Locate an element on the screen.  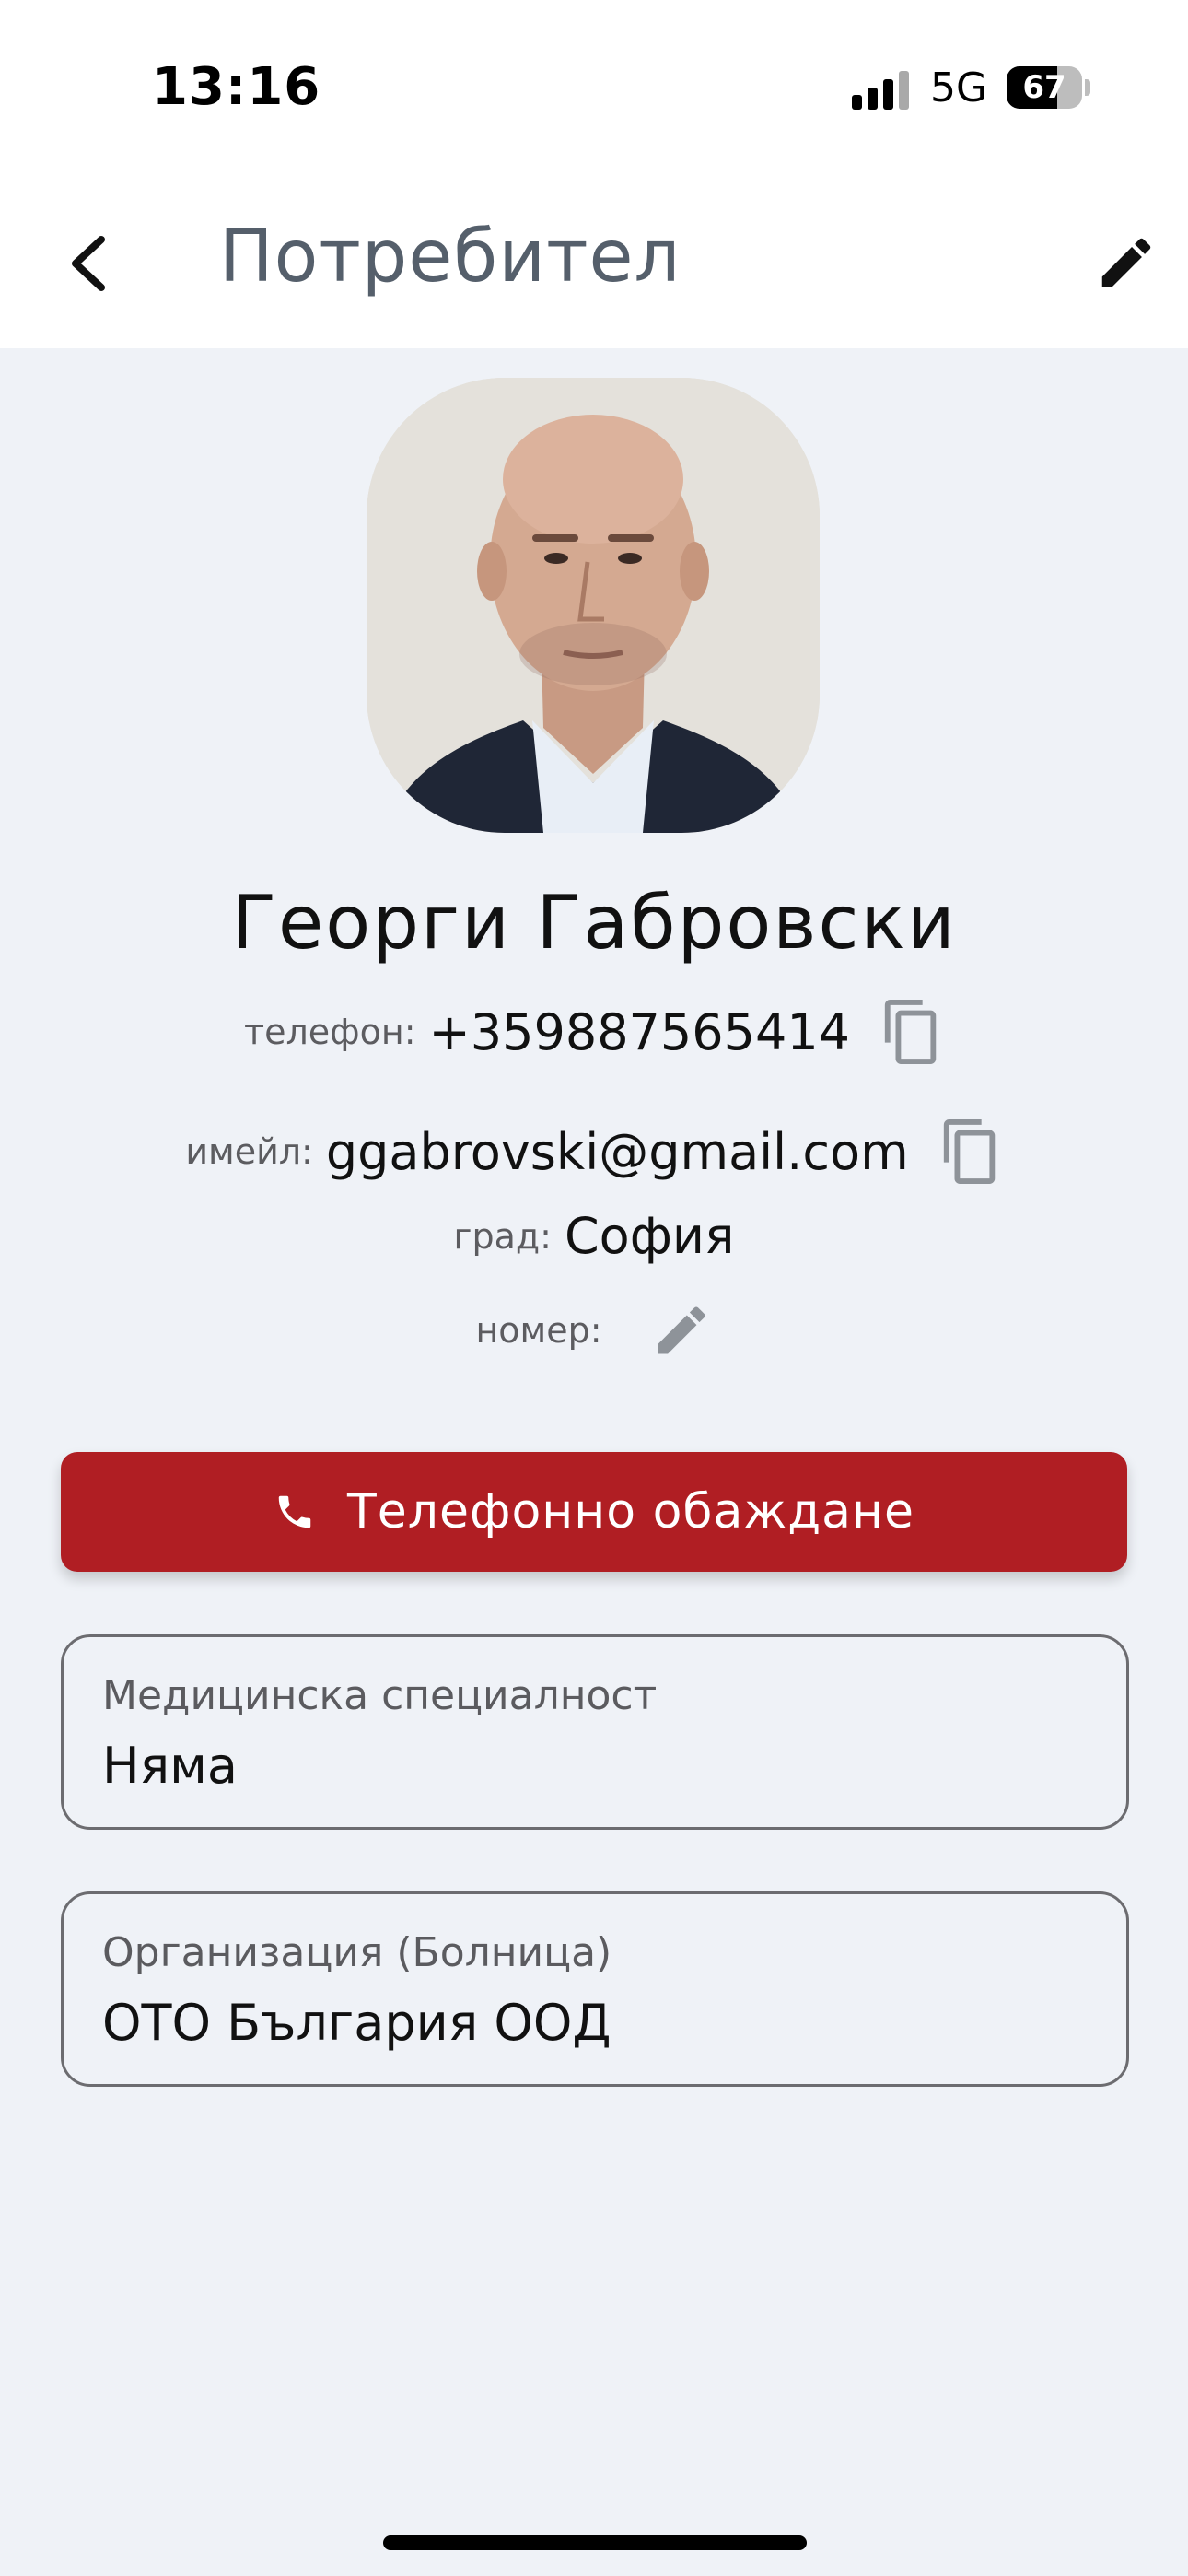
copy-email-button is located at coordinates (970, 1152).